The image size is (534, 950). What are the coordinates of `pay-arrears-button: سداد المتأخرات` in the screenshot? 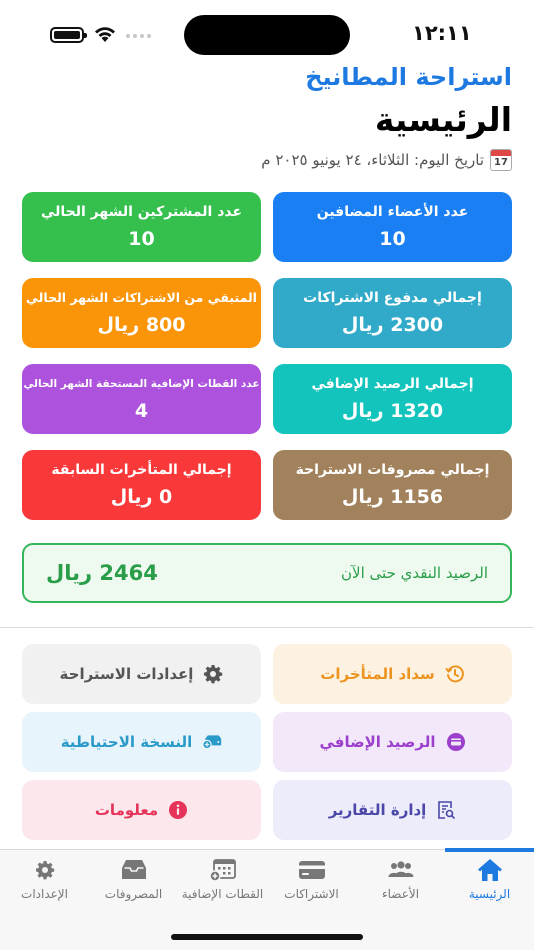 It's located at (392, 674).